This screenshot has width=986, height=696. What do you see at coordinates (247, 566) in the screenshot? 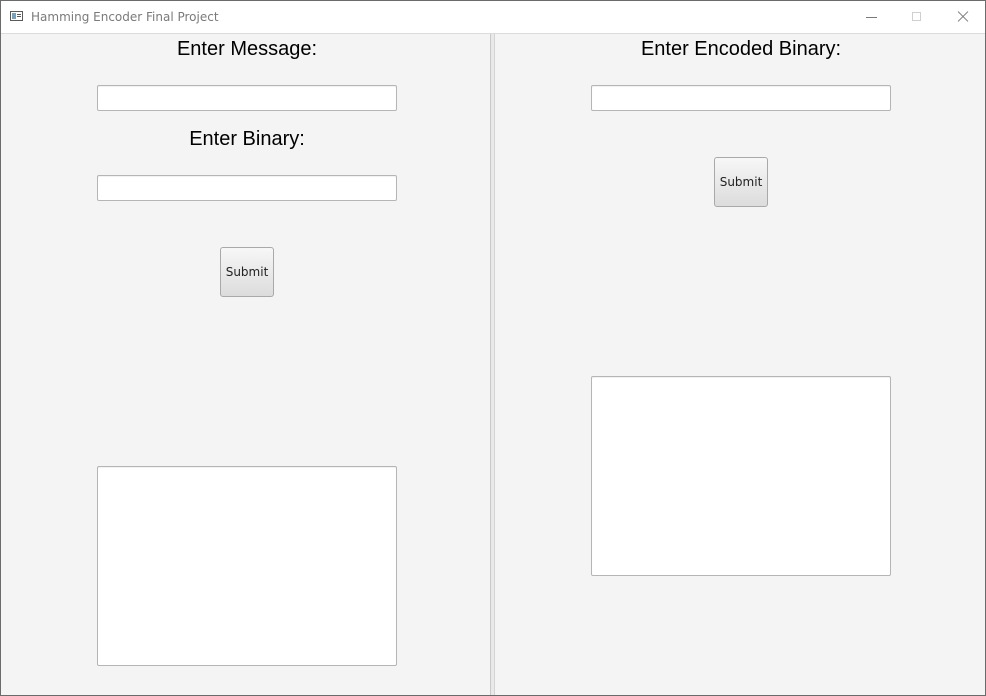
I see `encode-output-area` at bounding box center [247, 566].